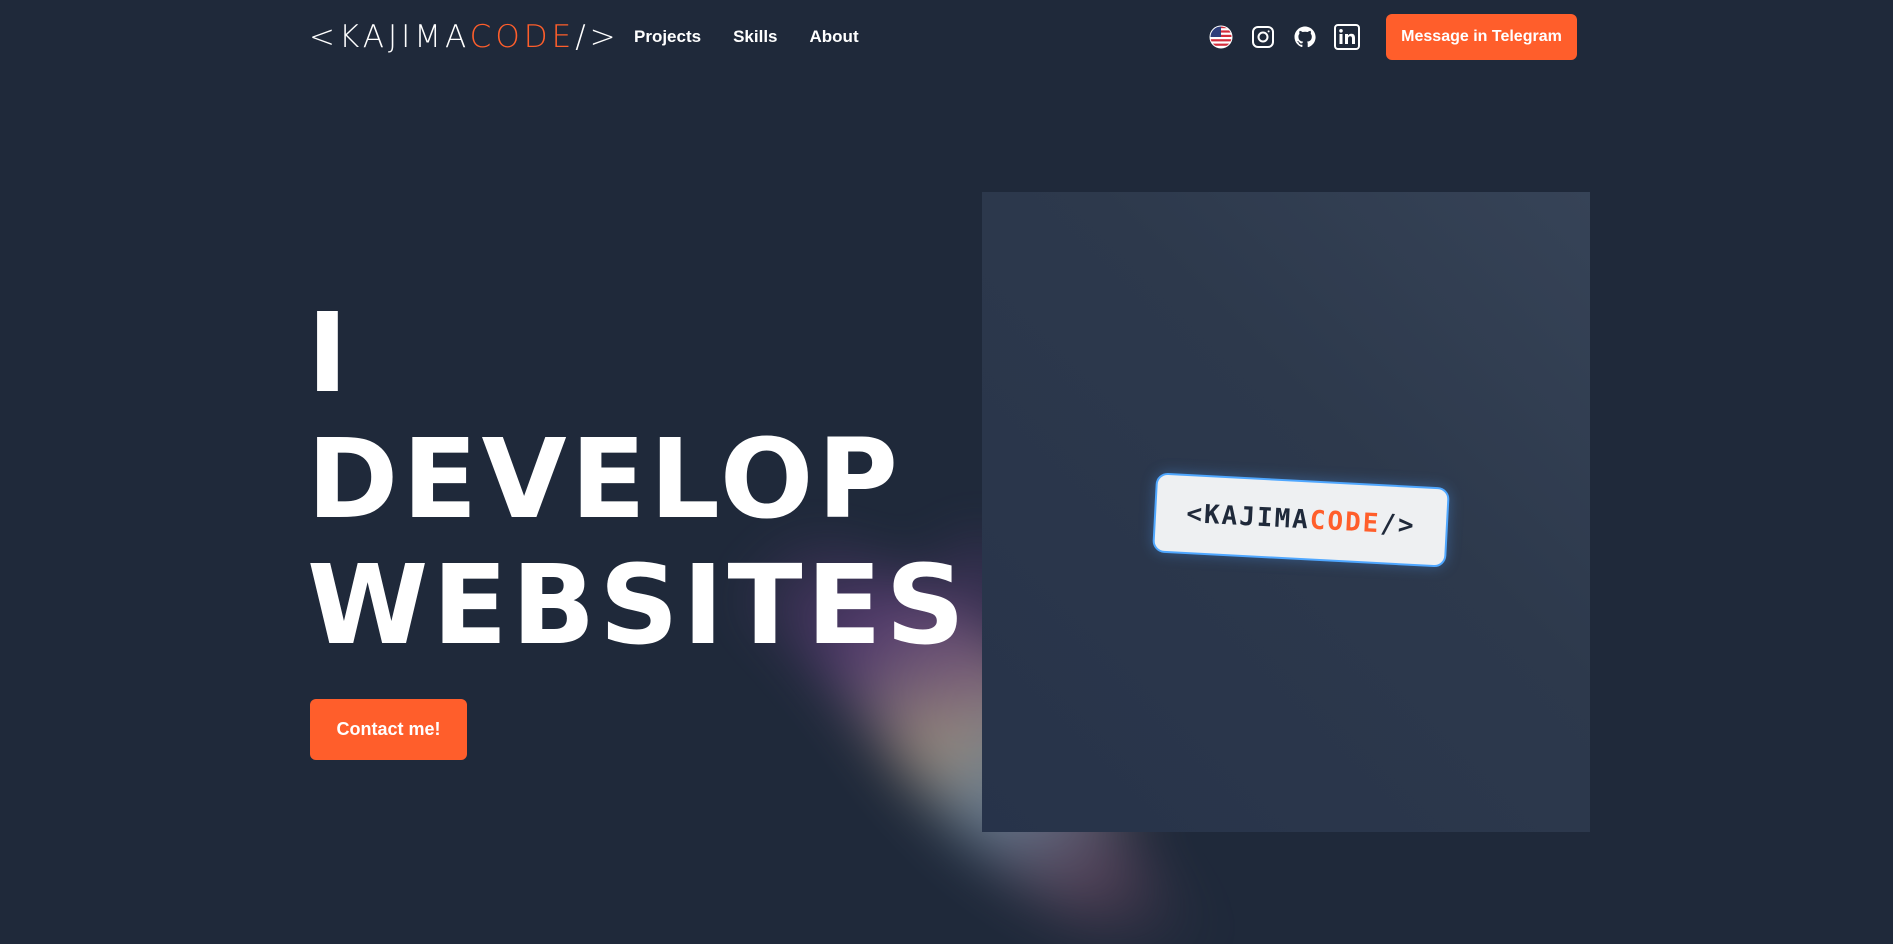 Image resolution: width=1893 pixels, height=944 pixels. I want to click on logo-suffix: />, so click(597, 37).